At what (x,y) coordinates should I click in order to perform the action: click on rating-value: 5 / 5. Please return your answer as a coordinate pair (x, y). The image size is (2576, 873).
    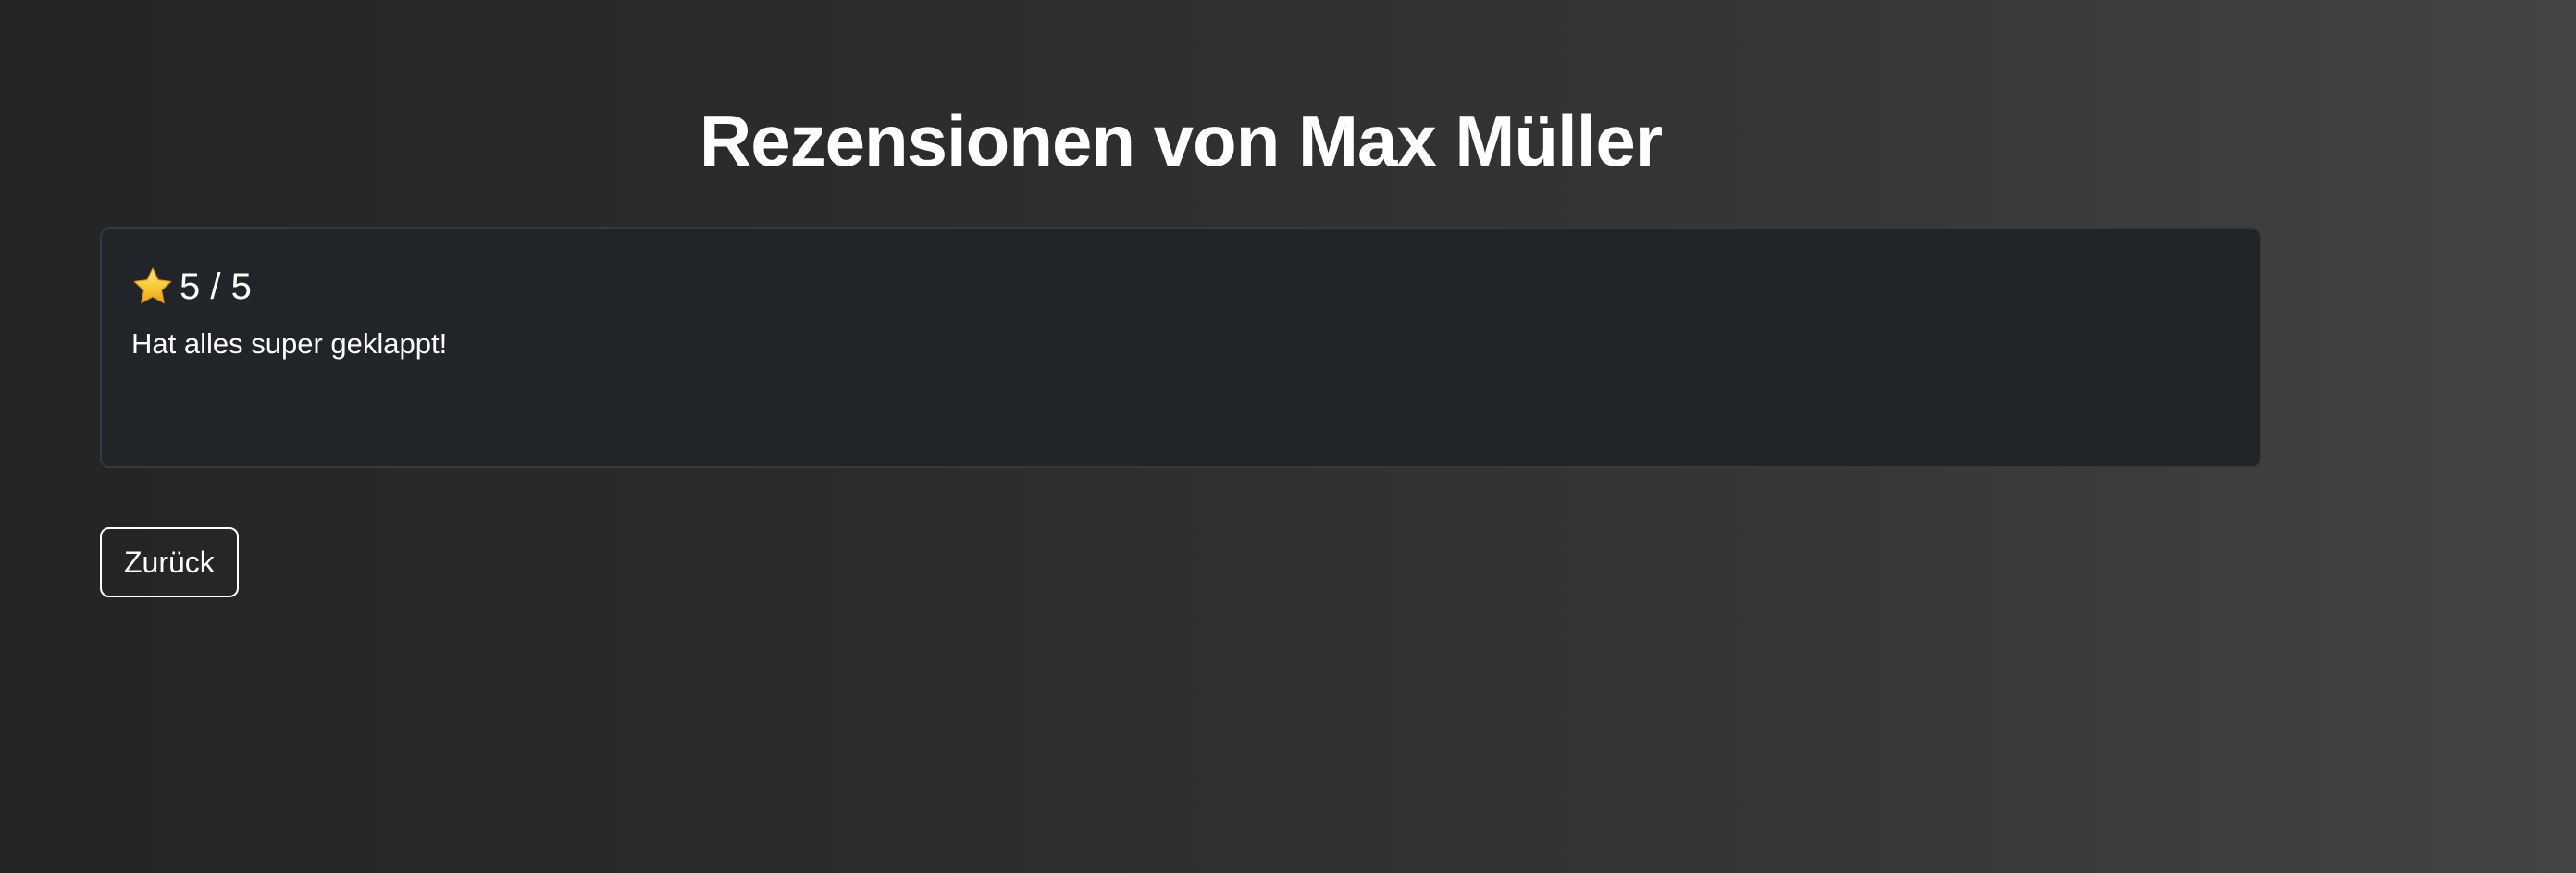
    Looking at the image, I should click on (216, 286).